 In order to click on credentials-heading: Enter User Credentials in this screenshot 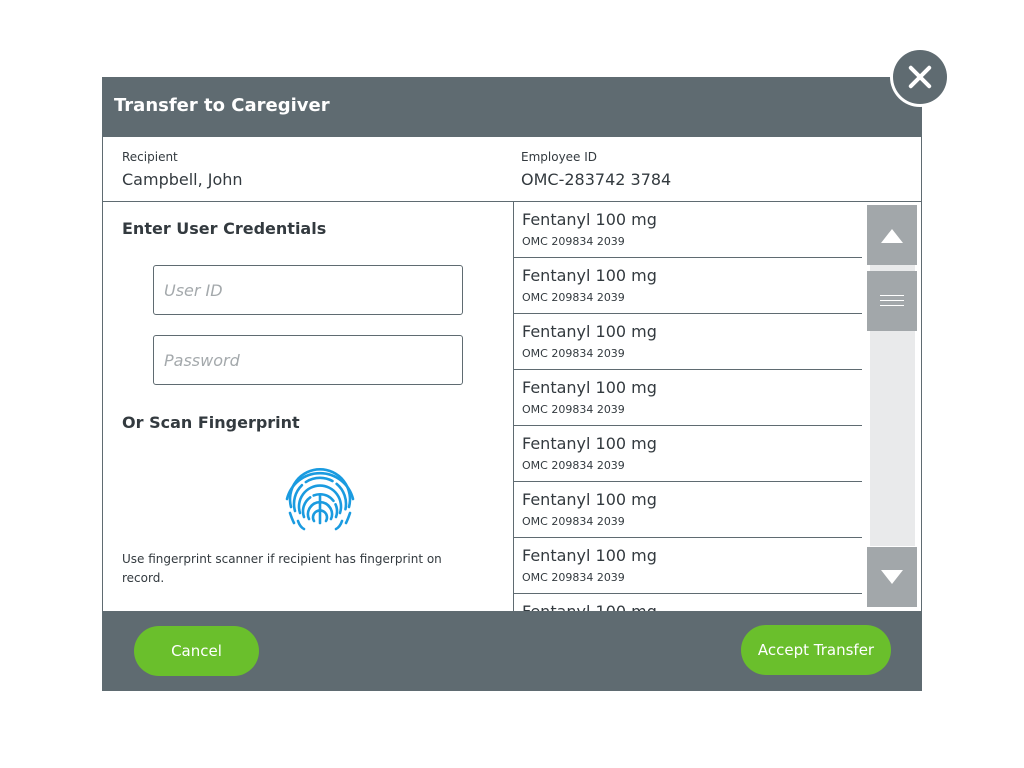, I will do `click(224, 228)`.